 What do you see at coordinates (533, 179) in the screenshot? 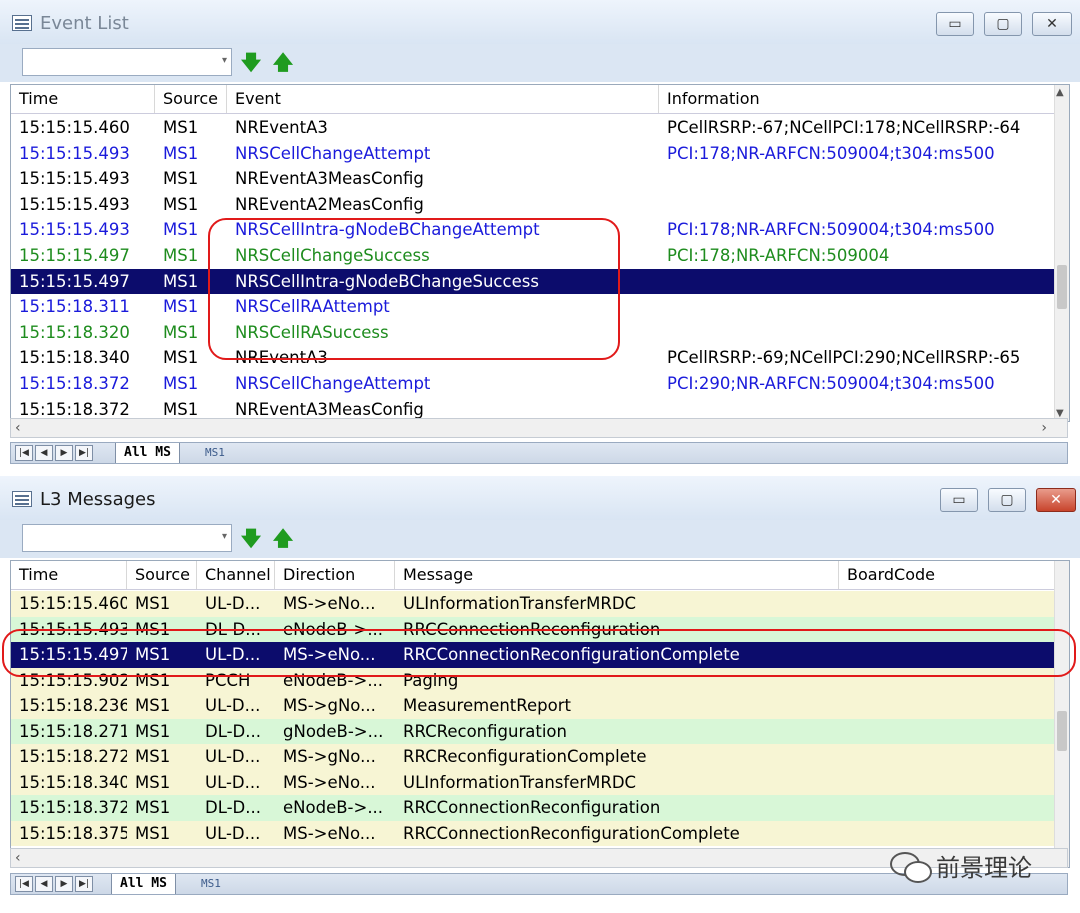
I see `table-row: 15:15:15.493 MS1 NREventA3MeasConfig` at bounding box center [533, 179].